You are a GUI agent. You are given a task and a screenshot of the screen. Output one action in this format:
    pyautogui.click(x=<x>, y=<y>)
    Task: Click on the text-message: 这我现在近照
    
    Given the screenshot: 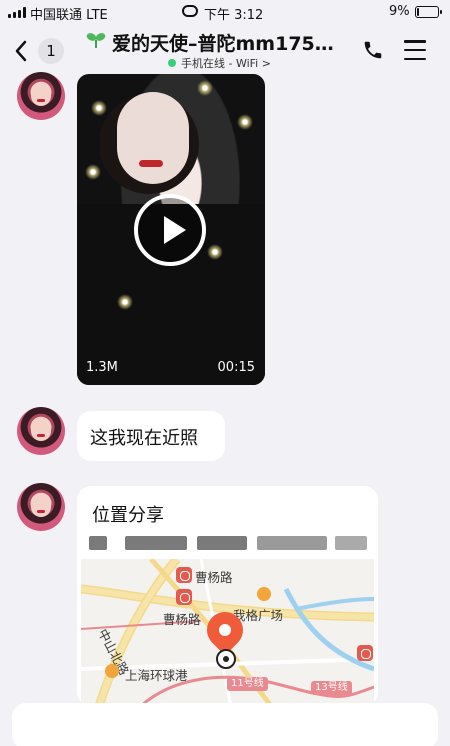 What is the action you would take?
    pyautogui.click(x=151, y=436)
    